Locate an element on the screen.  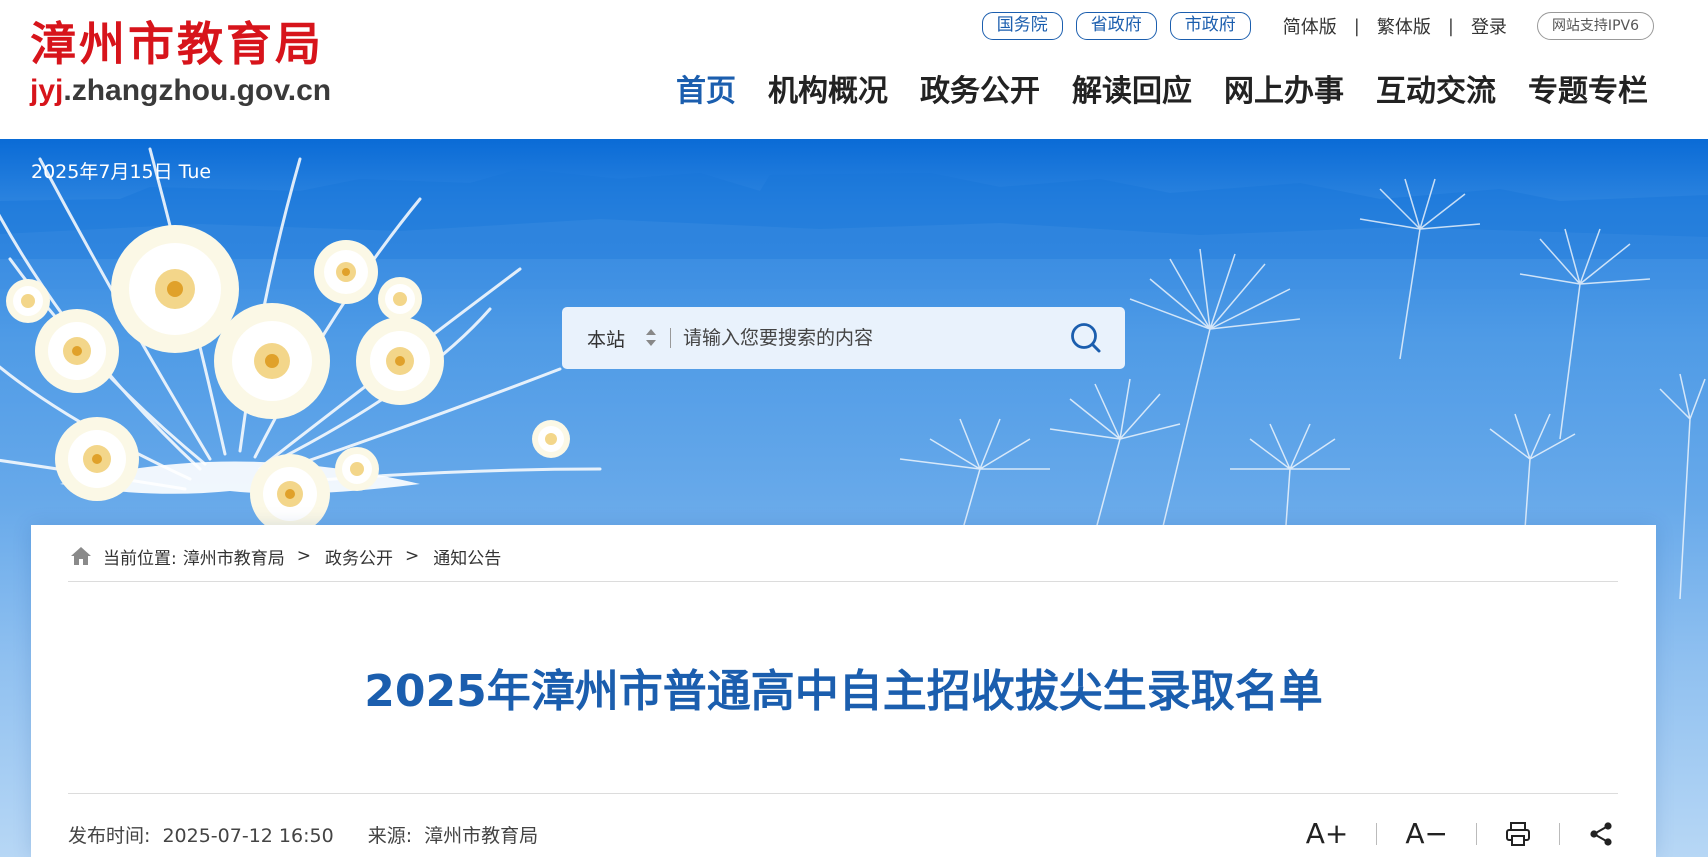
breadcrumb-label: 当前位置: is located at coordinates (140, 558).